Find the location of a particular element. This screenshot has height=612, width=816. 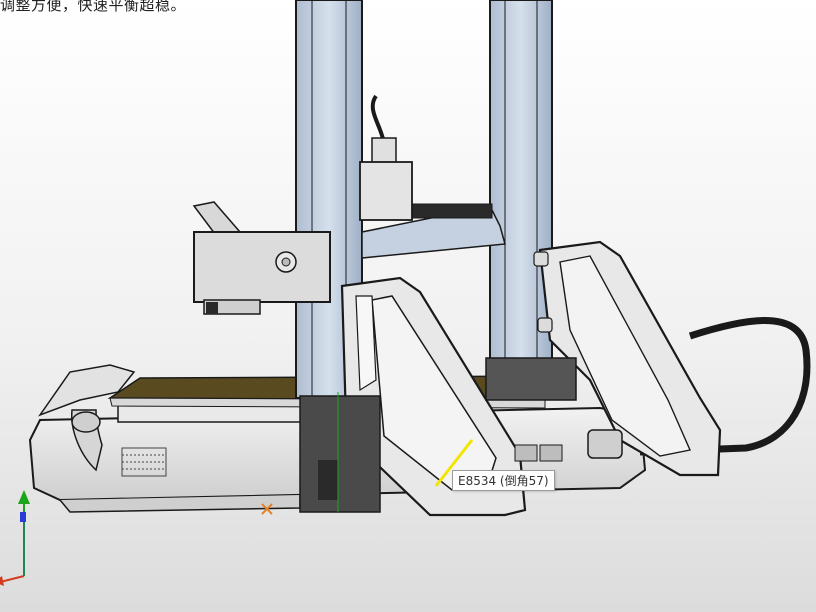

edge-tooltip: E8534 (倒角57) is located at coordinates (503, 480).